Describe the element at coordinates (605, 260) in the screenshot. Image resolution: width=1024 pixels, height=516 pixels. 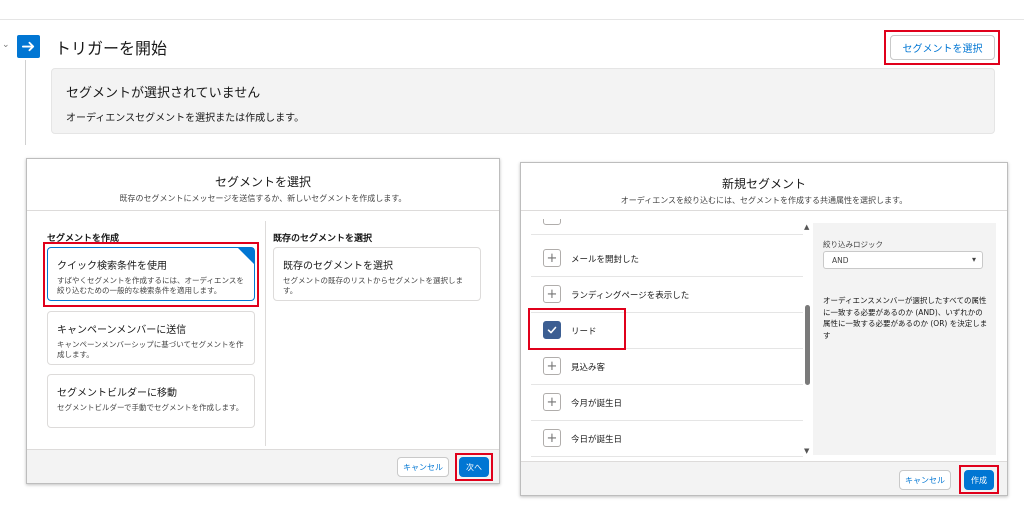
I see `row-label: メールを開封した` at that location.